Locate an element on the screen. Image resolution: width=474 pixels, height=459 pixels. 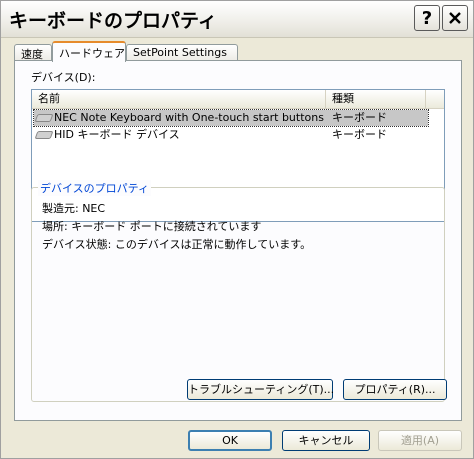
manufacturer-text: 製造元: NEC is located at coordinates (74, 208).